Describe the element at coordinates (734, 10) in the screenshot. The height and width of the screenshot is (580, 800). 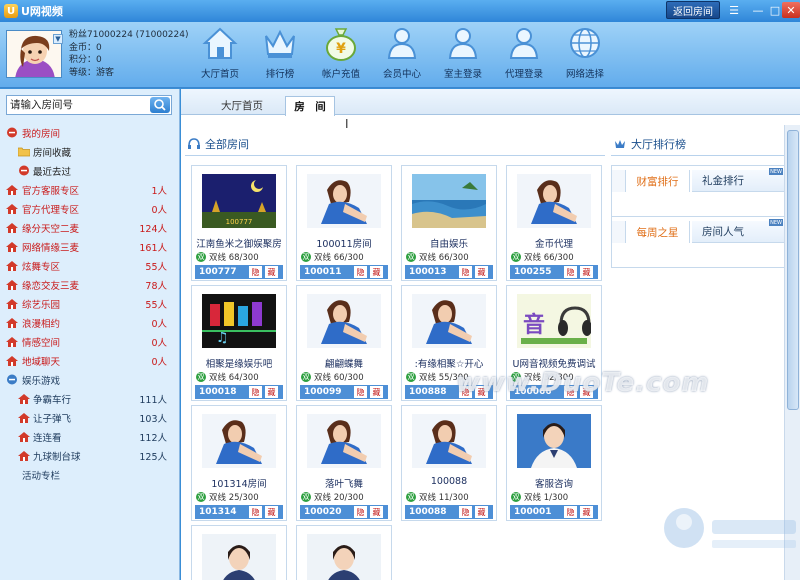
I see `menu-button: ☰` at that location.